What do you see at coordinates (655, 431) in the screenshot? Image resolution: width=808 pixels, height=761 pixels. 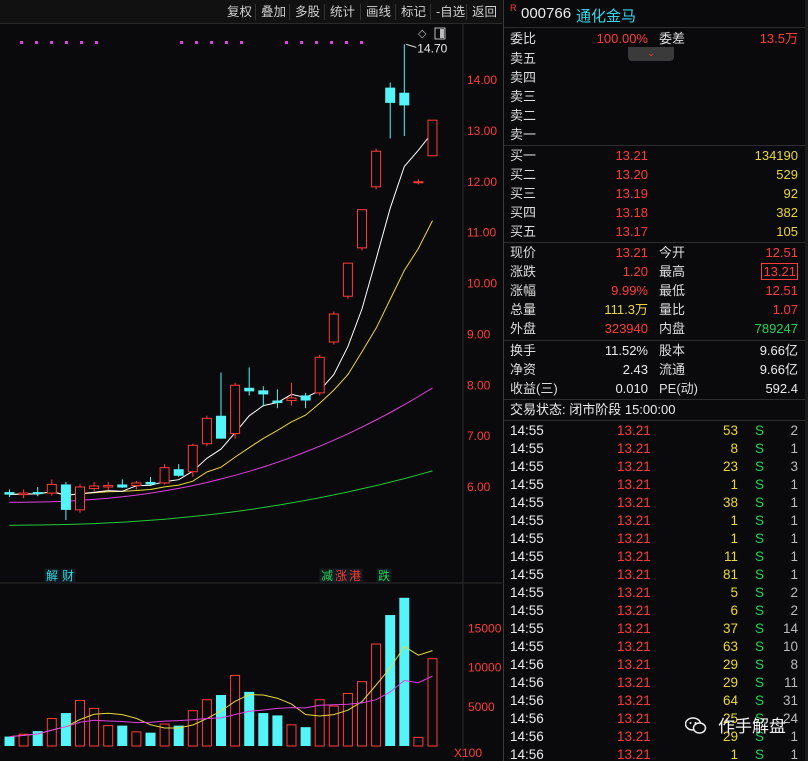 I see `tick-row: 14:55 13.21 53 S 2` at bounding box center [655, 431].